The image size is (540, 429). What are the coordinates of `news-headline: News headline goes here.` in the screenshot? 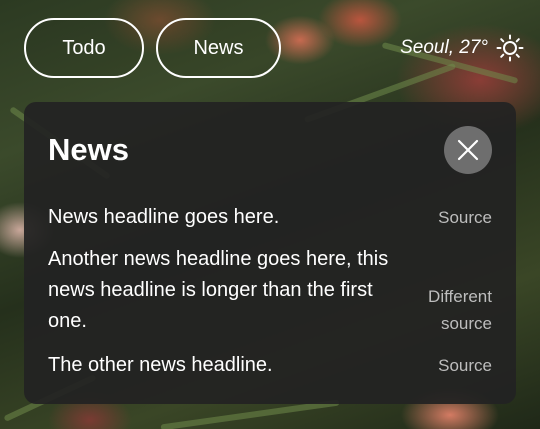 It's located at (163, 217).